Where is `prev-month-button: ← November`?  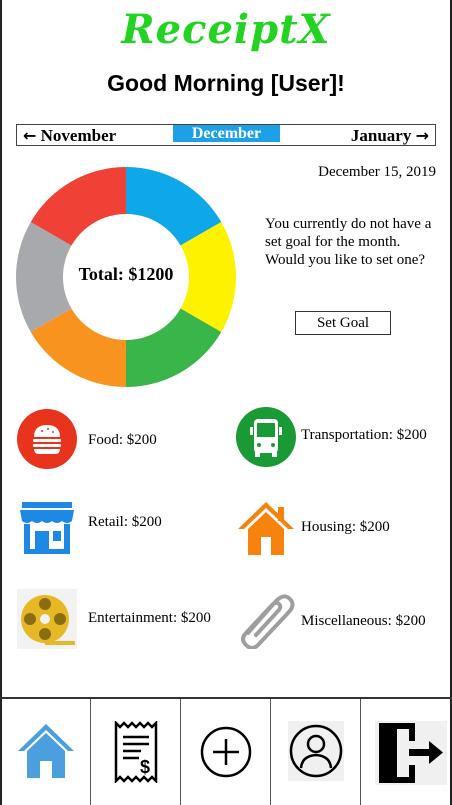
prev-month-button: ← November is located at coordinates (69, 136).